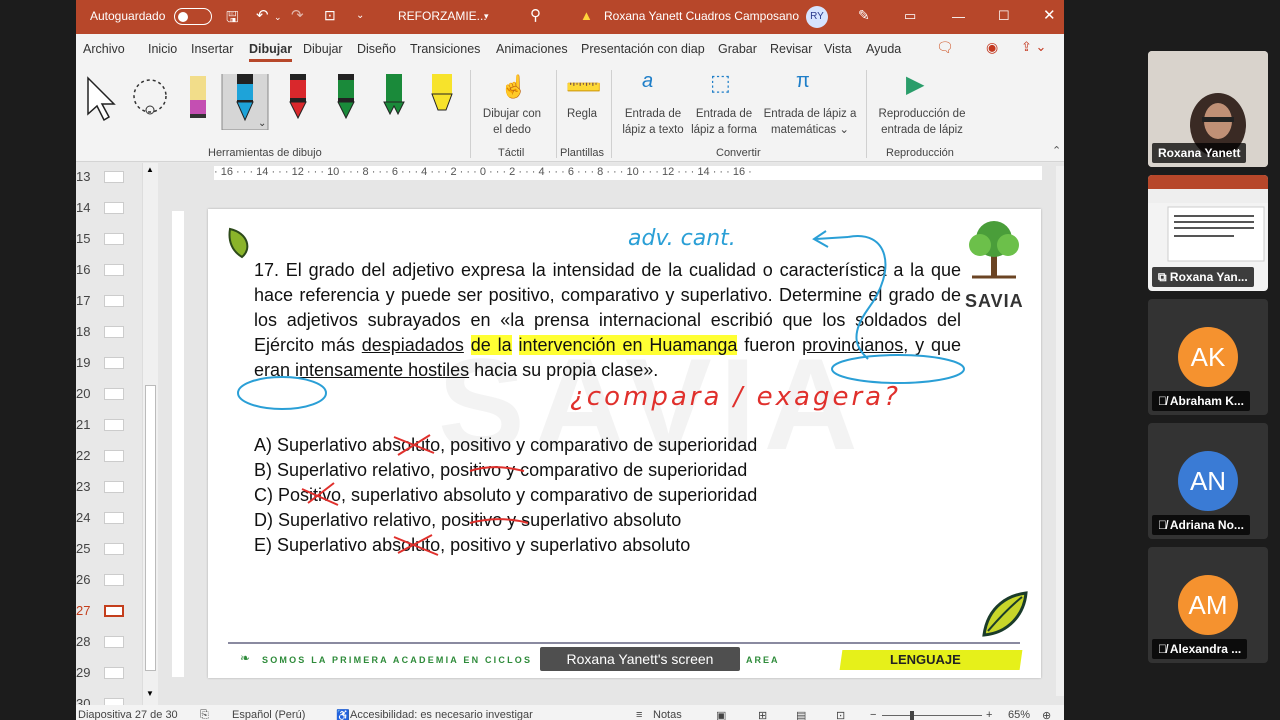 The image size is (1280, 720). What do you see at coordinates (245, 658) in the screenshot?
I see `footer-leaf-icon: ❧` at bounding box center [245, 658].